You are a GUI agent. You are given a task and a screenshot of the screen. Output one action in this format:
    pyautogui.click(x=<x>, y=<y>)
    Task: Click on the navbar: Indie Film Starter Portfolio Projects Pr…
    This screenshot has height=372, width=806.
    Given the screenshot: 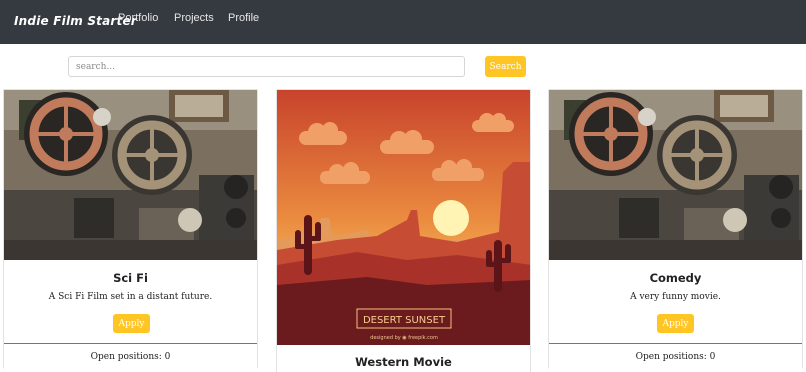 What is the action you would take?
    pyautogui.click(x=403, y=22)
    